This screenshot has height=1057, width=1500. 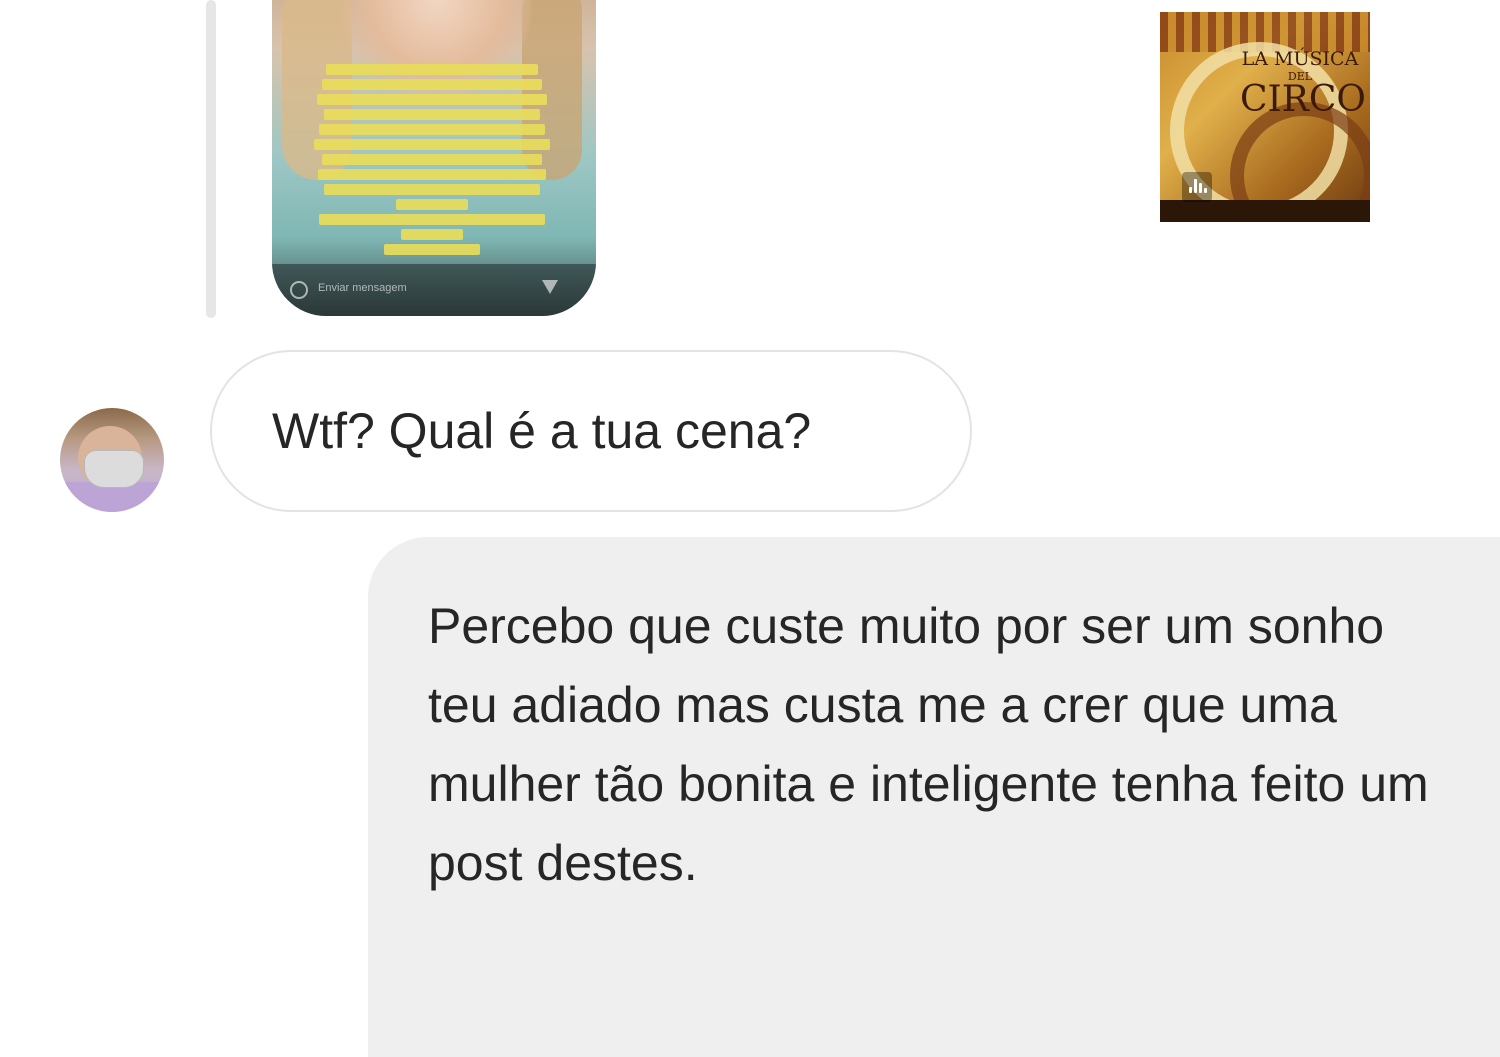 I want to click on album-title-line: LA MÚSICA, so click(x=1300, y=59).